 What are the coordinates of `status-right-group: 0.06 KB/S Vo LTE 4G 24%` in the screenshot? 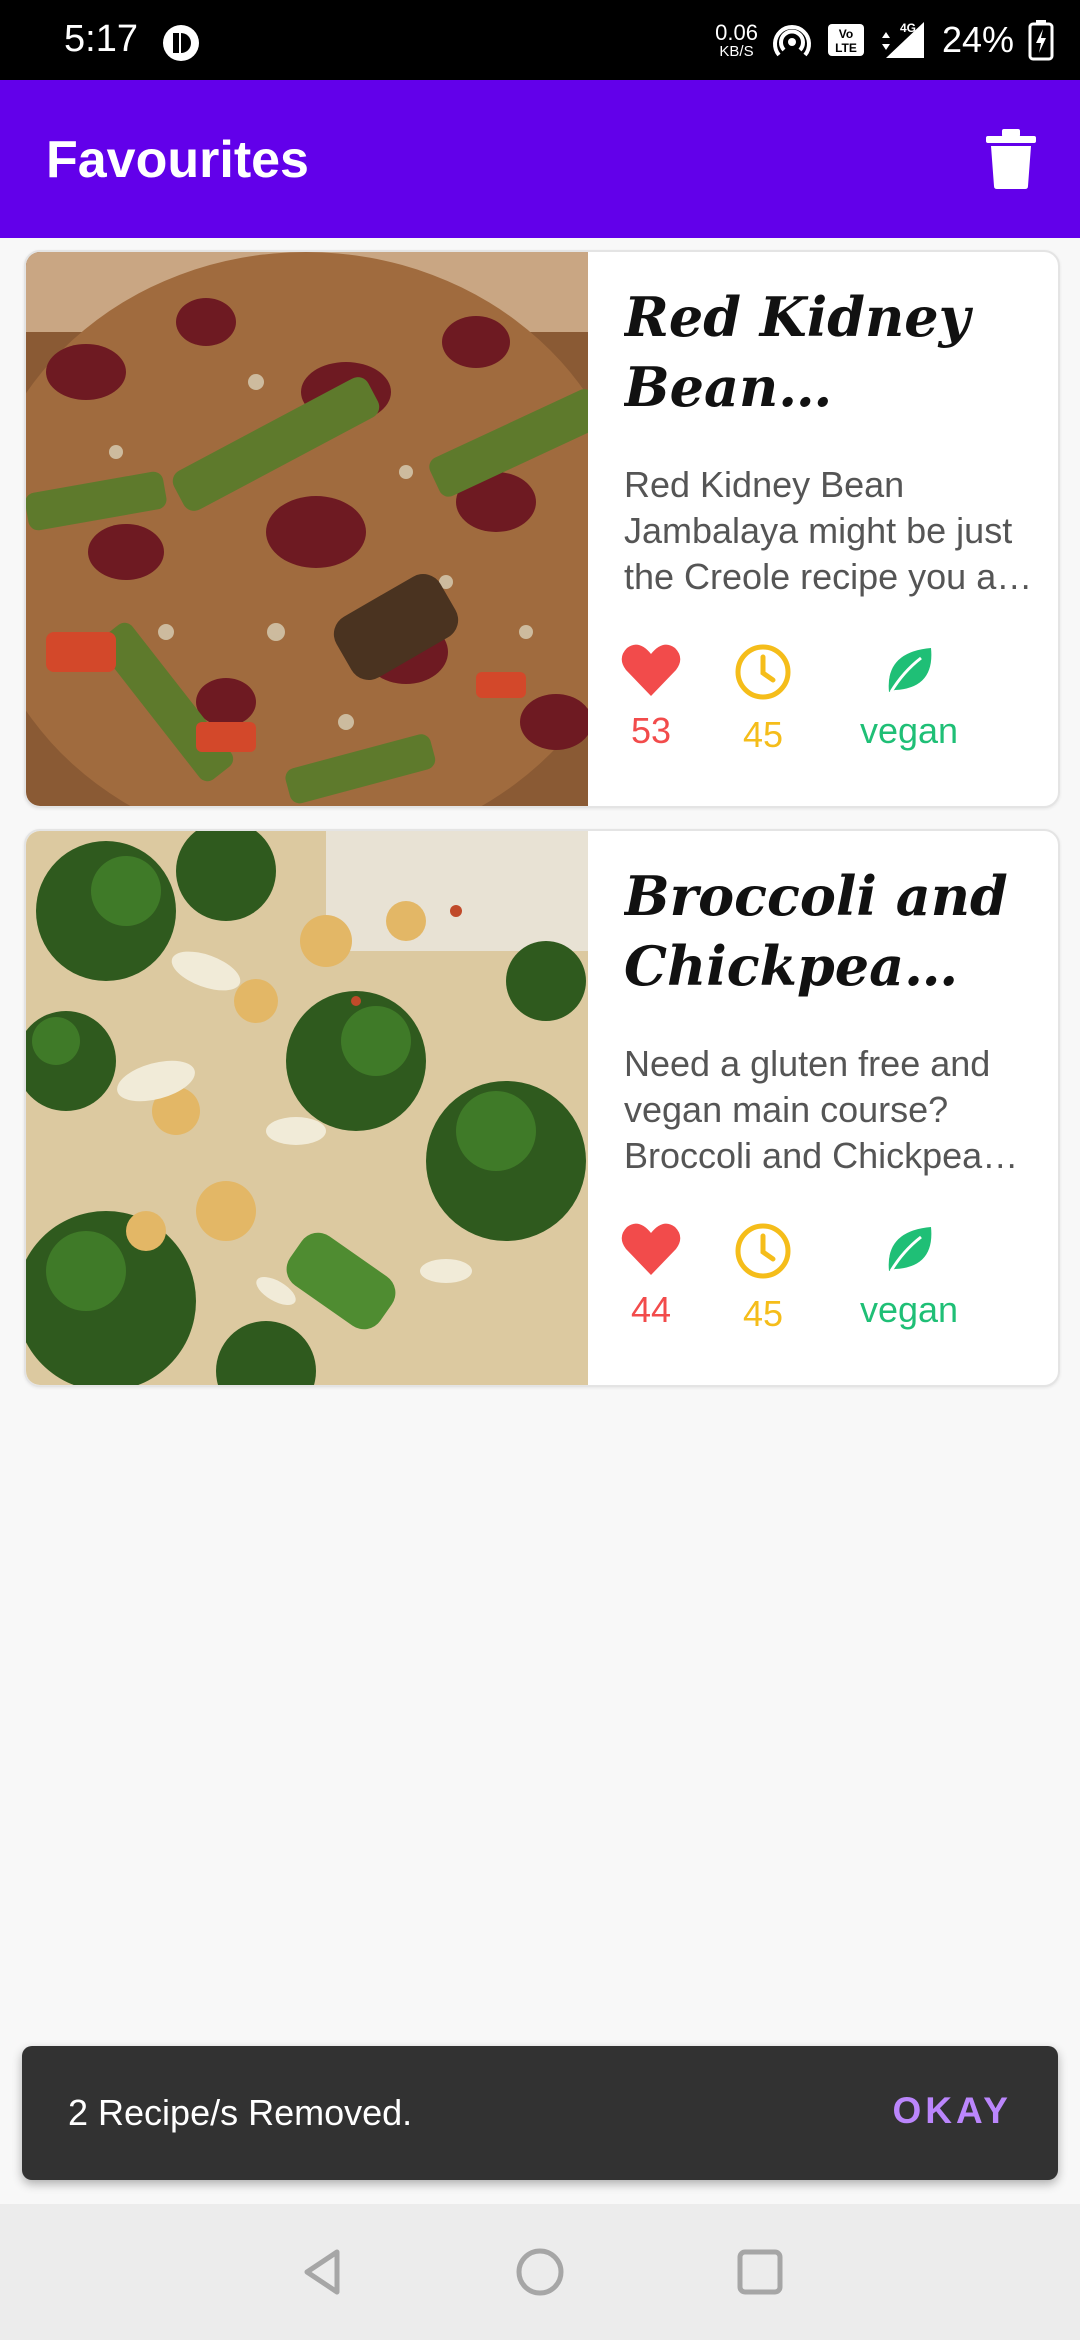 It's located at (884, 40).